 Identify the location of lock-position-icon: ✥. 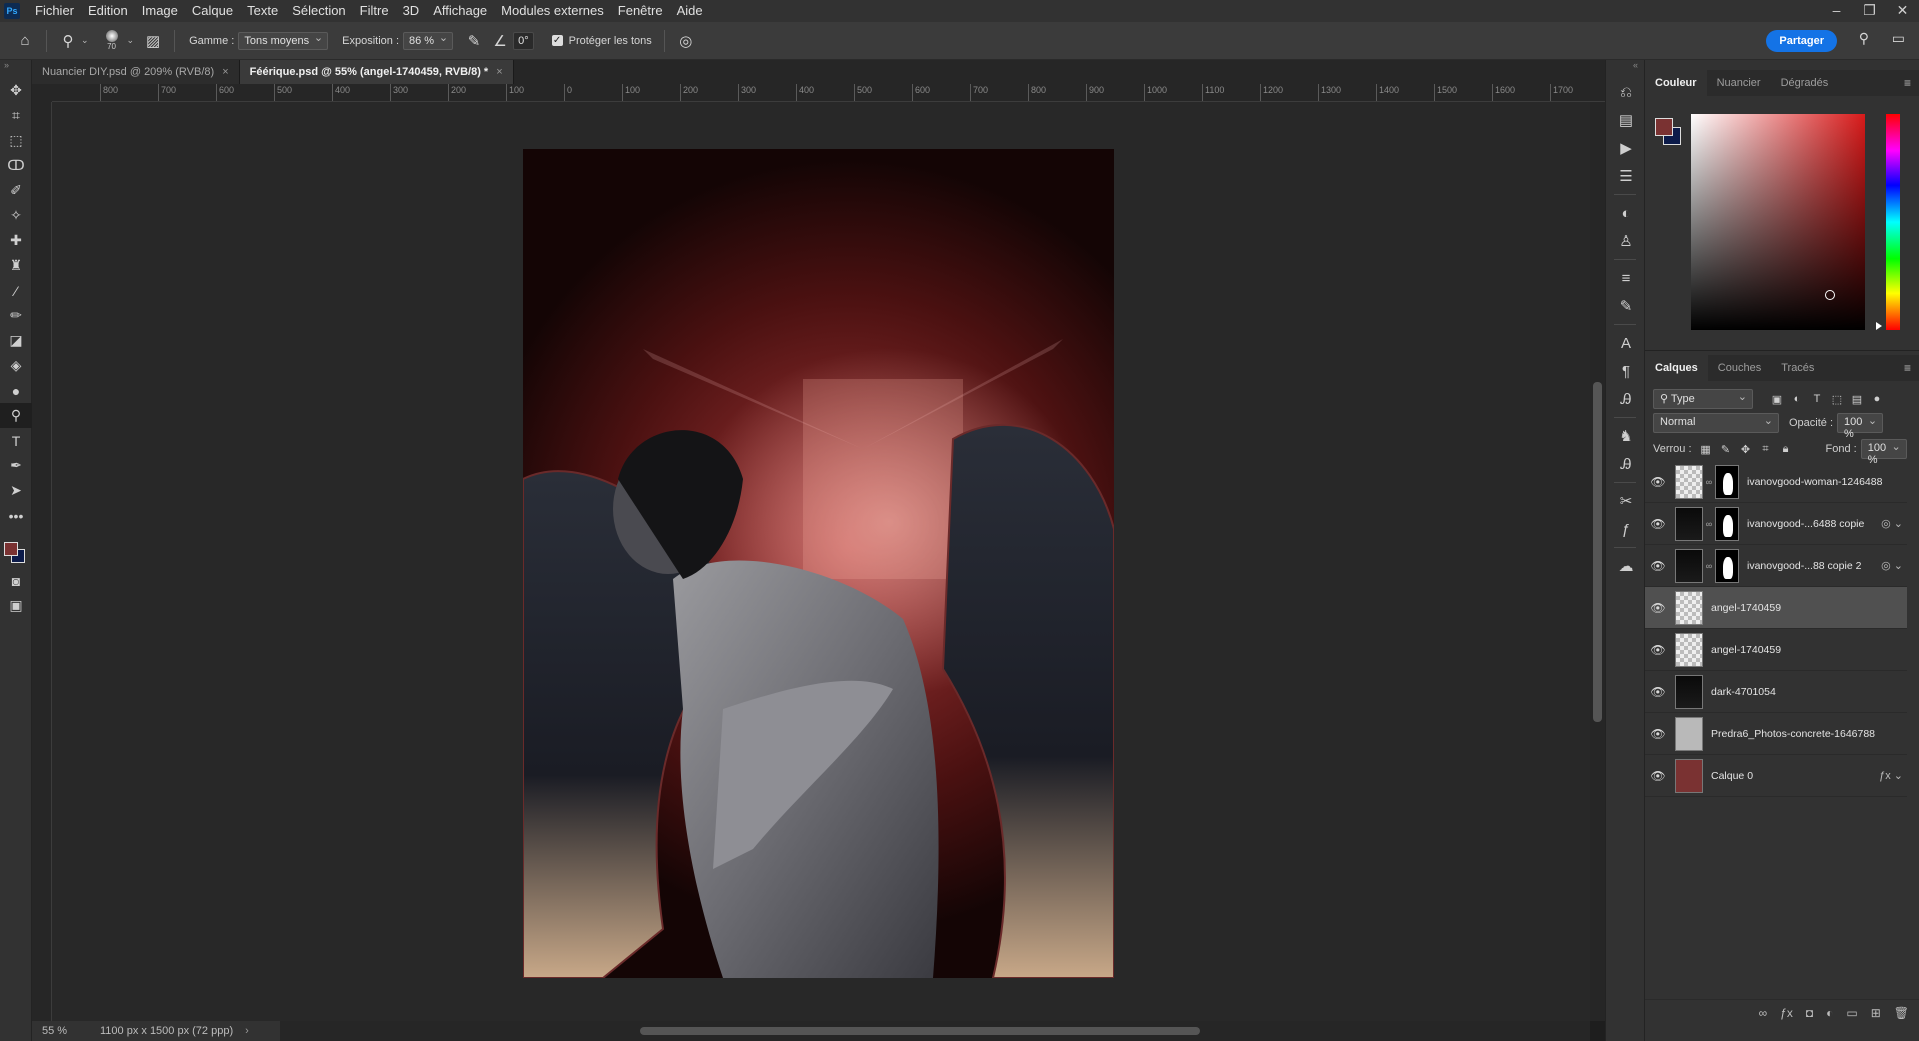
(1746, 449).